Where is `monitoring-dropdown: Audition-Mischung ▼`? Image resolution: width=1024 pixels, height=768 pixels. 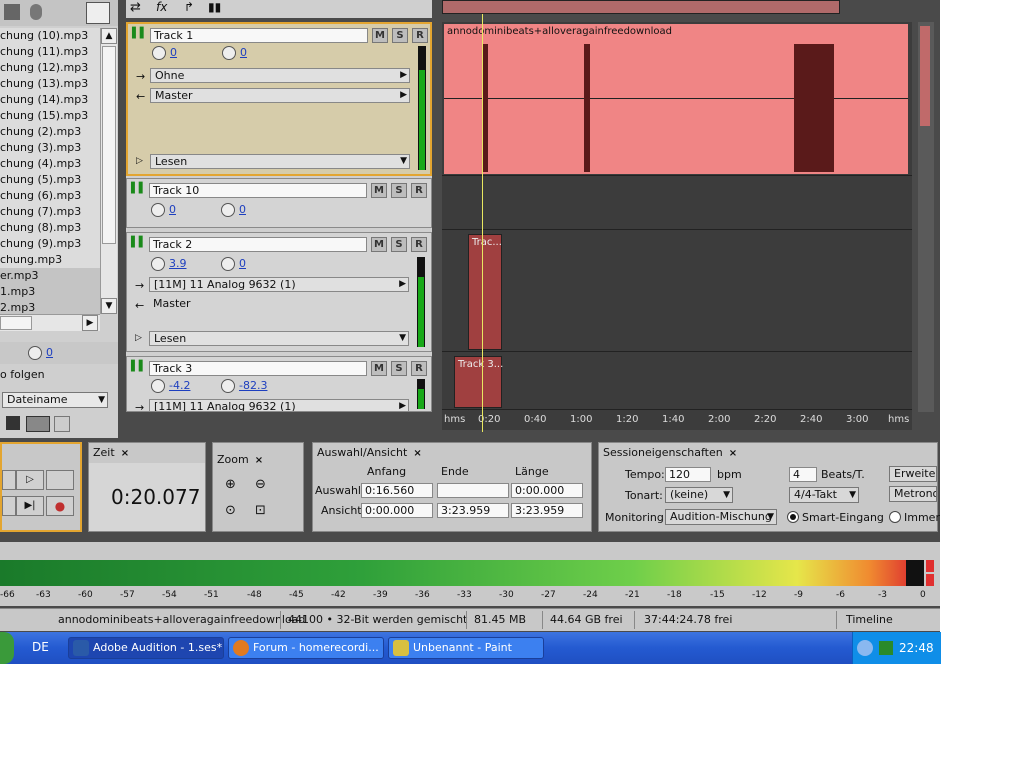
monitoring-dropdown: Audition-Mischung ▼ is located at coordinates (721, 517).